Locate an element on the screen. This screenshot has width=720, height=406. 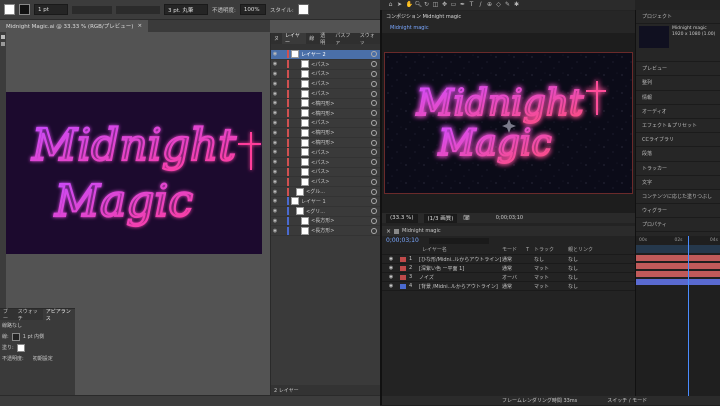
panel-project: プロジェクト is located at coordinates (678, 17).